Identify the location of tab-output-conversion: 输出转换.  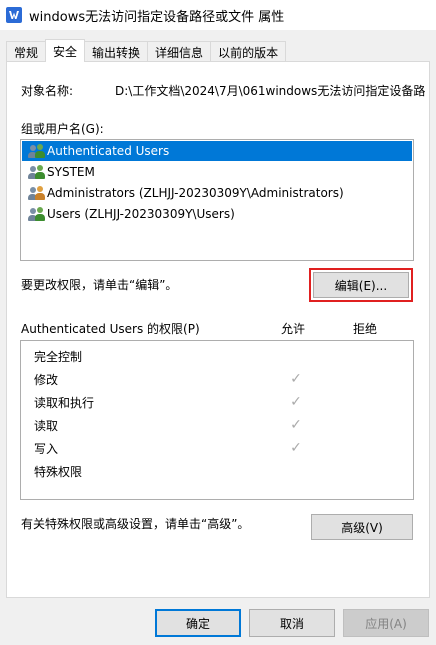
(116, 51).